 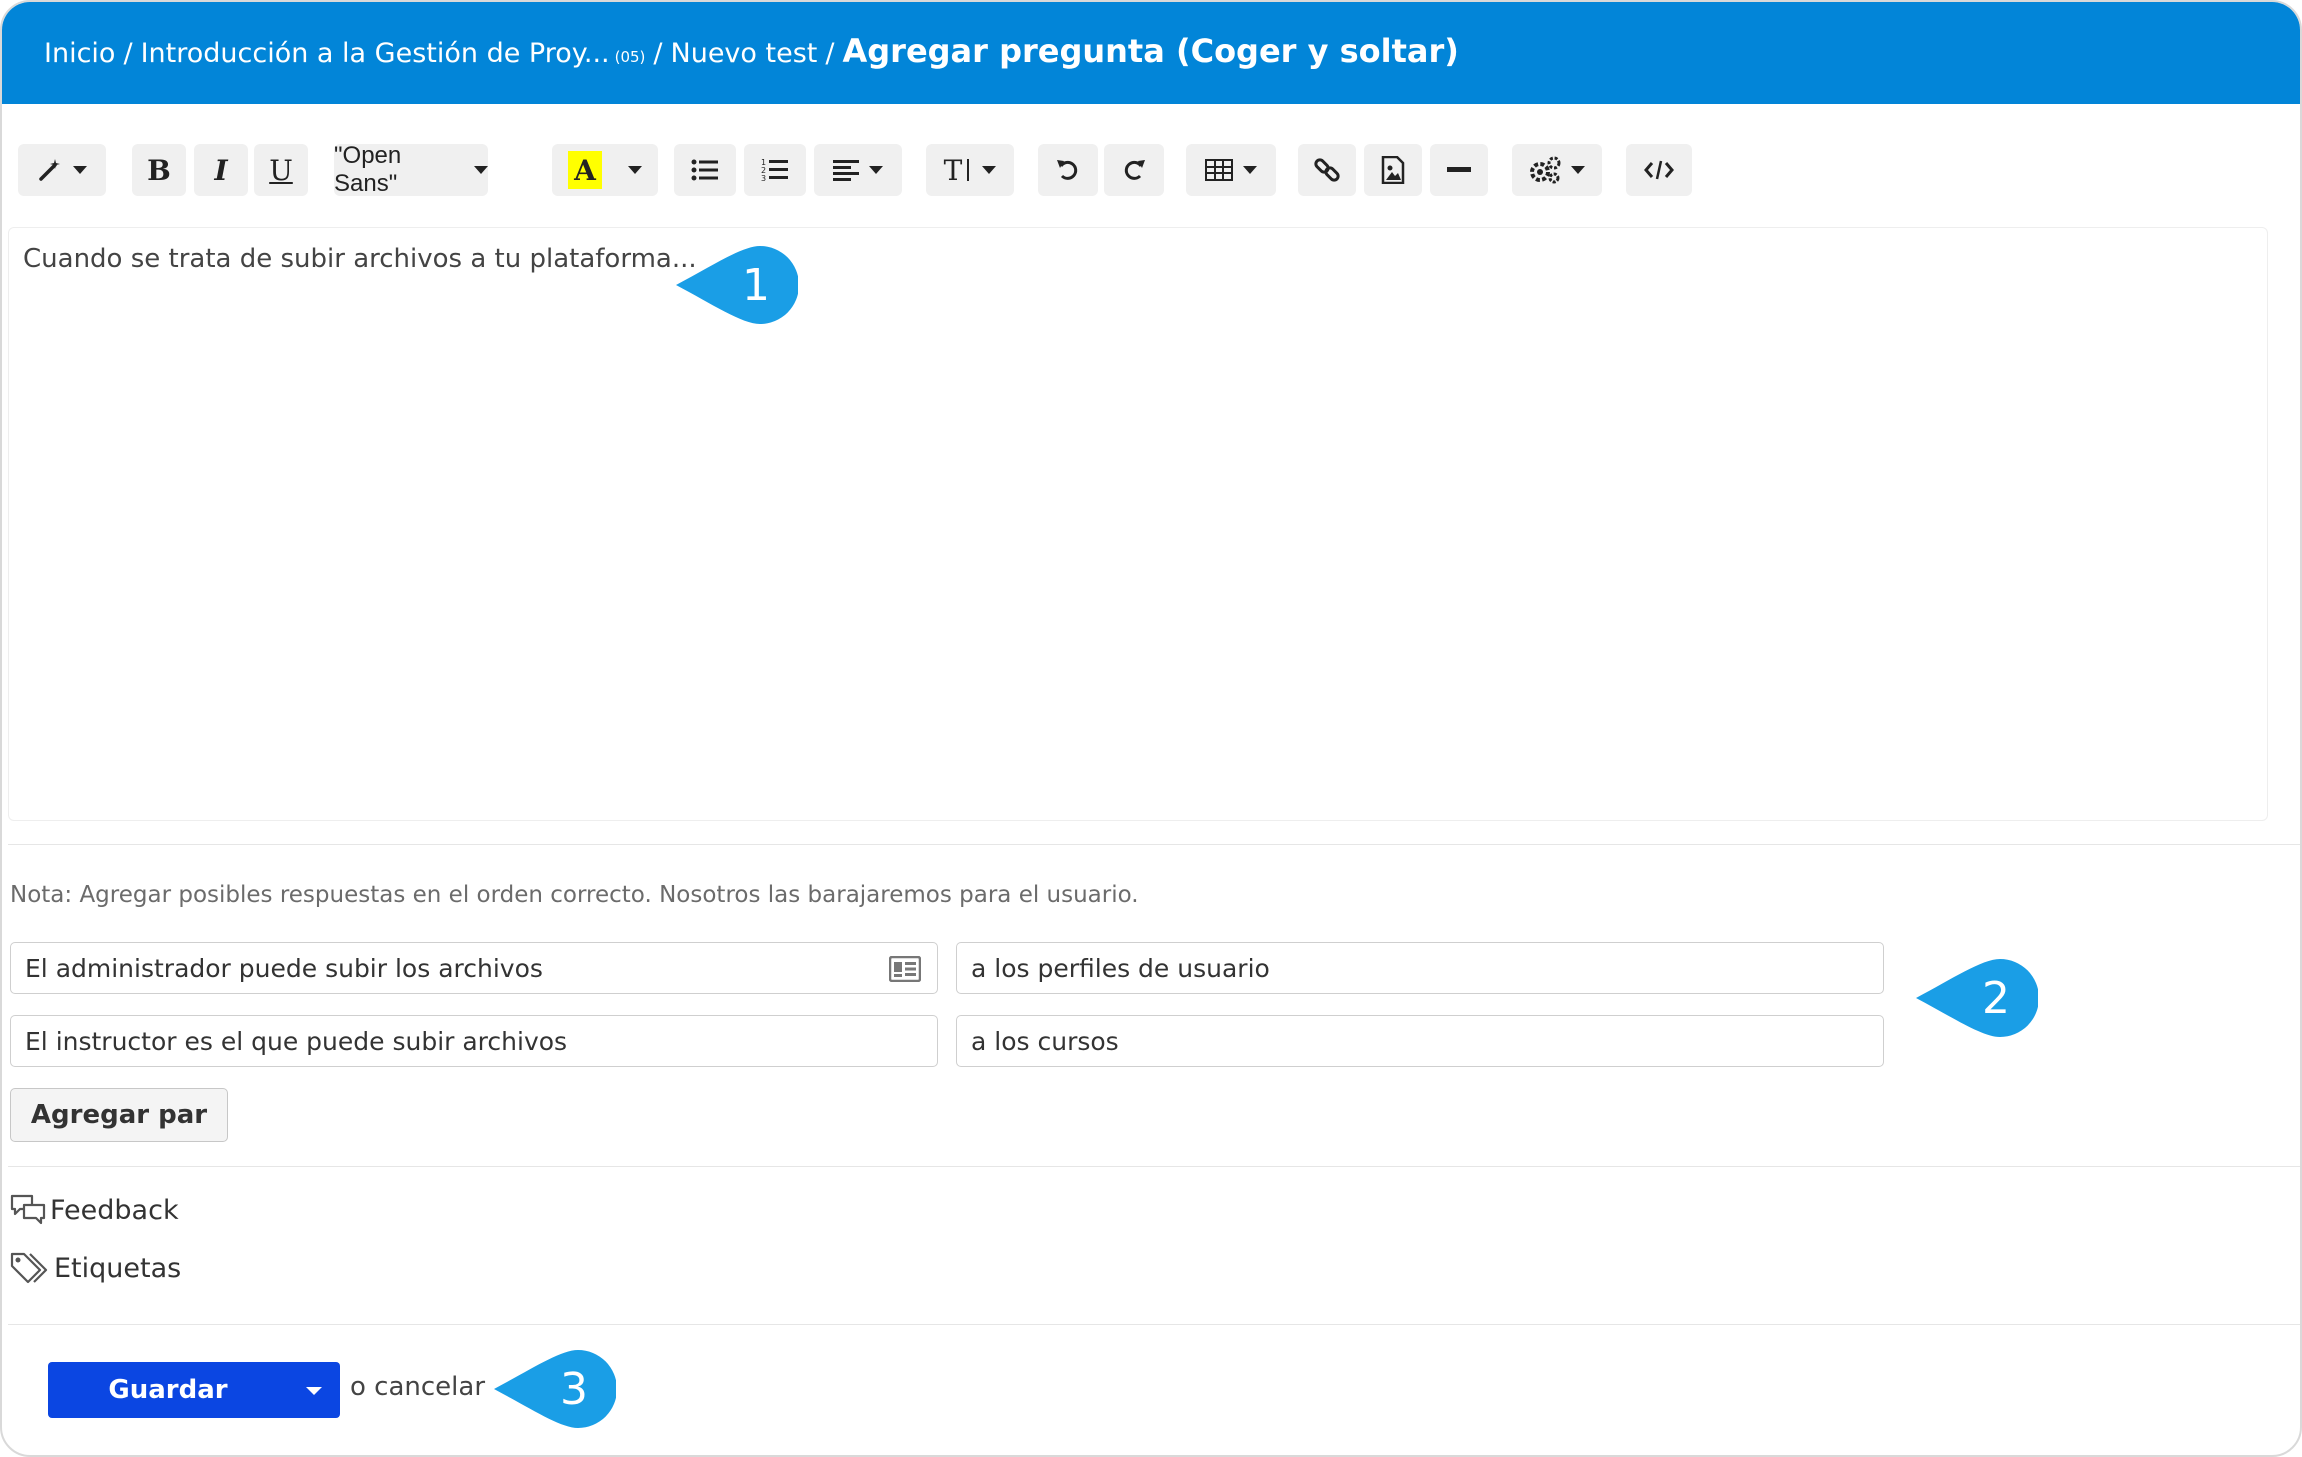 What do you see at coordinates (737, 285) in the screenshot?
I see `callout-marker-1: 1` at bounding box center [737, 285].